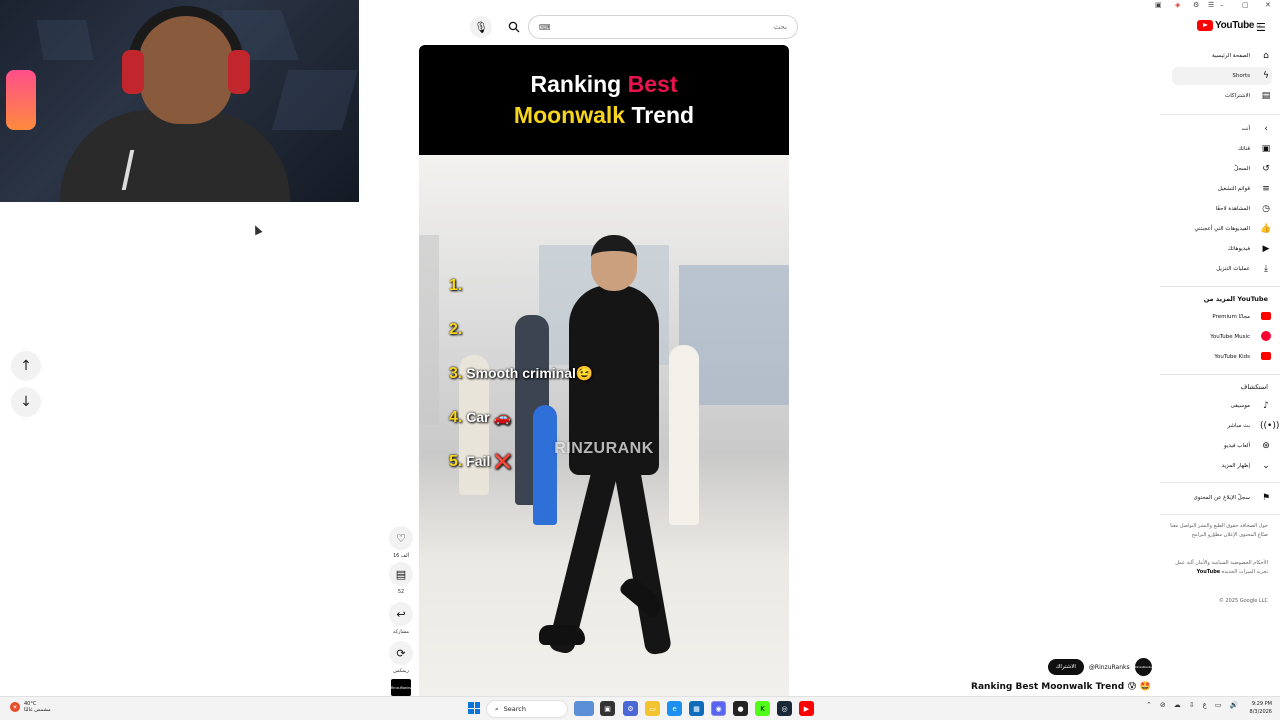 The height and width of the screenshot is (720, 1280). Describe the element at coordinates (663, 27) in the screenshot. I see `search-input: ⌨ بحث` at that location.